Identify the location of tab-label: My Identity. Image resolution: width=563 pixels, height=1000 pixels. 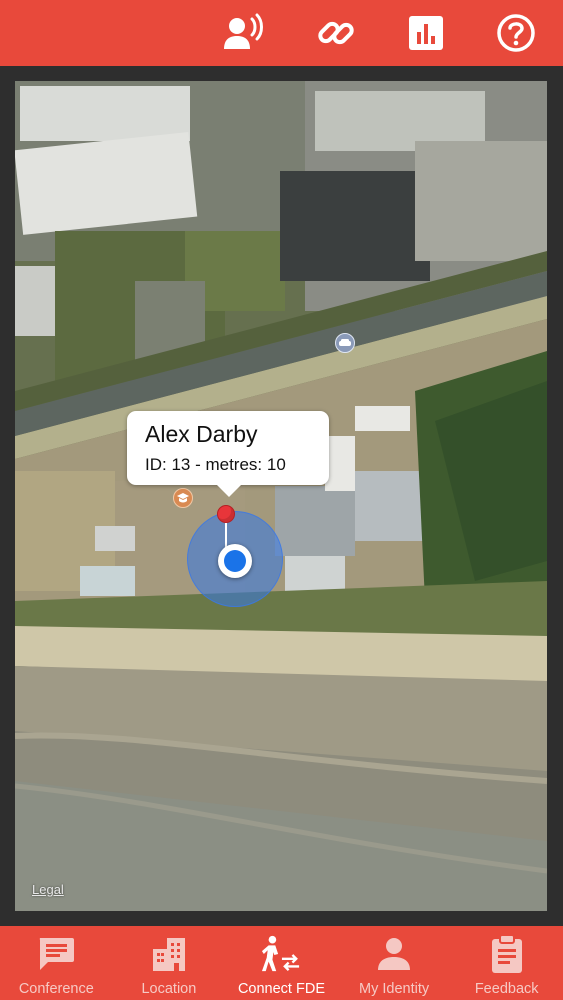
(394, 989).